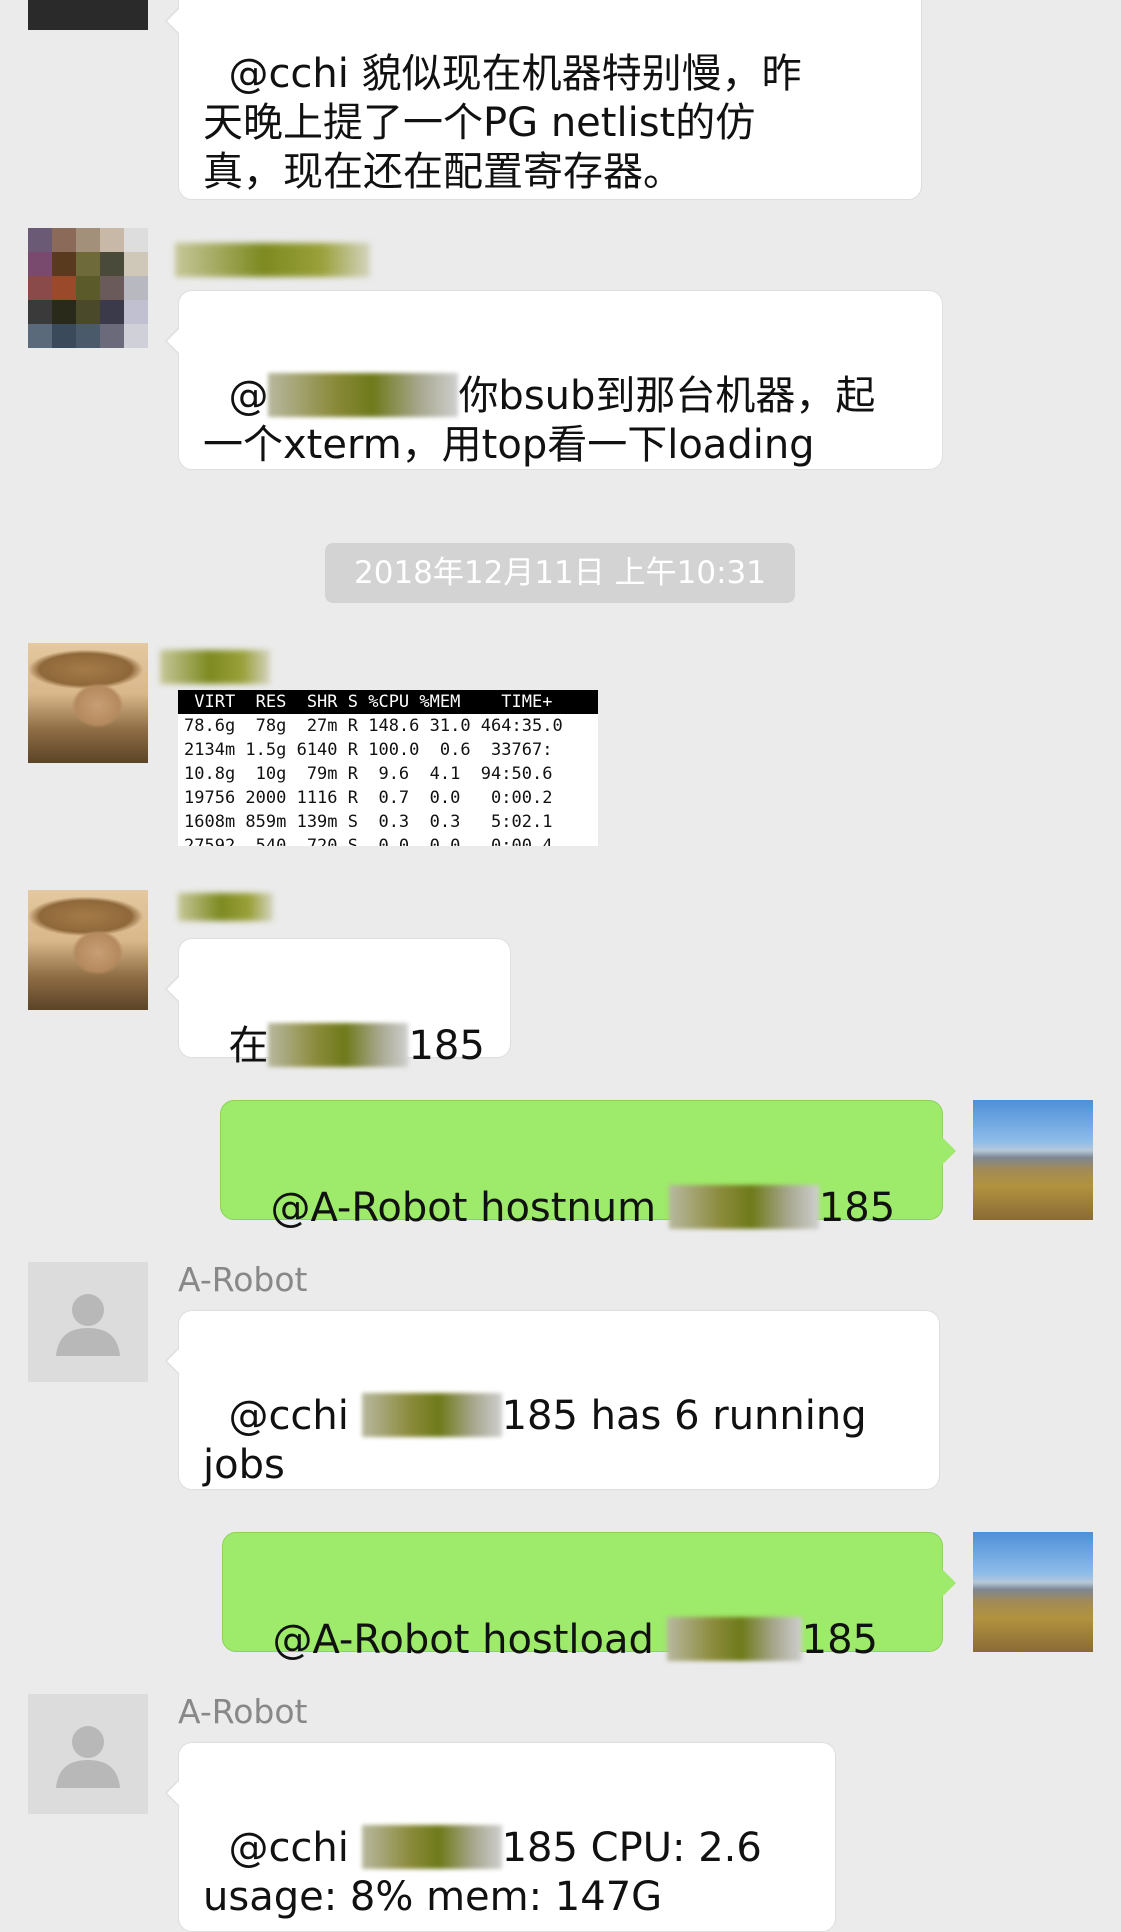 The width and height of the screenshot is (1121, 1932). What do you see at coordinates (368, 841) in the screenshot?
I see `terminal-row: 27592 540 720 S 0.0 0.0 0:00.4` at bounding box center [368, 841].